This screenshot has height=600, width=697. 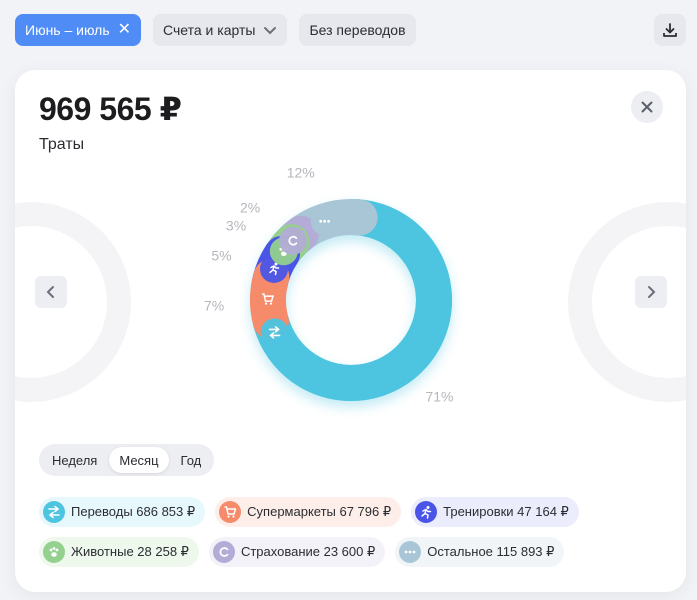 I want to click on runner-icon, so click(x=426, y=512).